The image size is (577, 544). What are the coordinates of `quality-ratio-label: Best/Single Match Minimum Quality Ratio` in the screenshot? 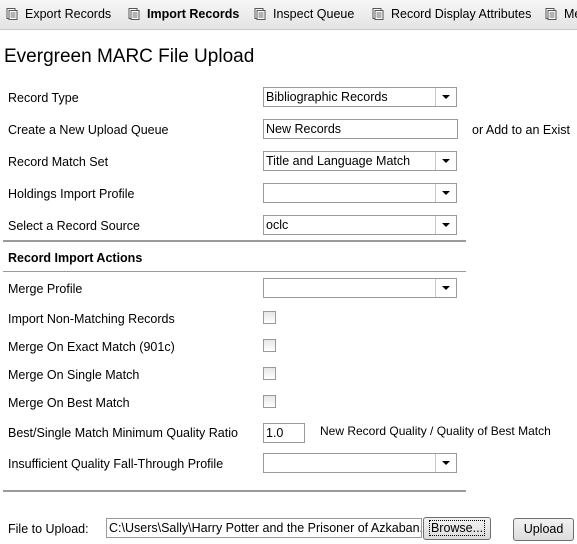 It's located at (123, 433).